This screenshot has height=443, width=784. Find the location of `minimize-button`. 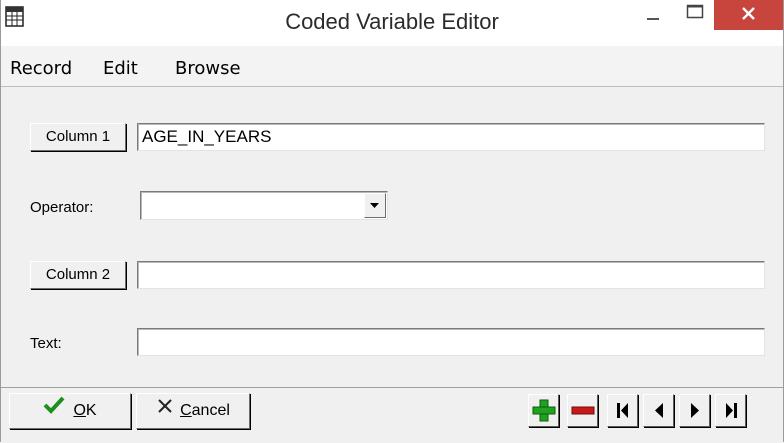

minimize-button is located at coordinates (653, 15).